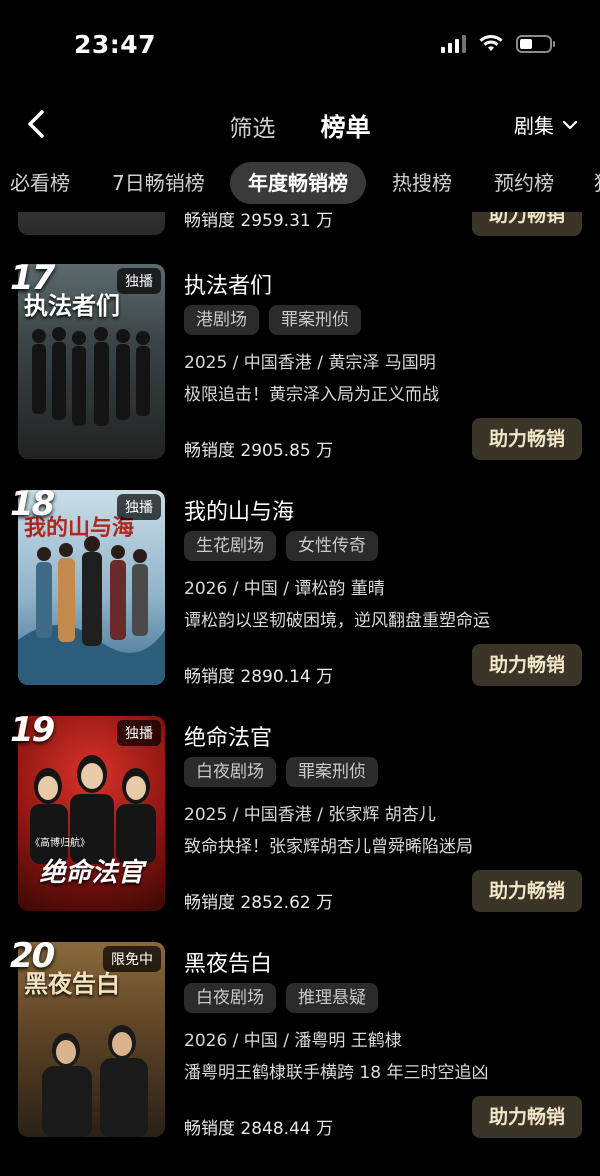 The height and width of the screenshot is (1176, 600). I want to click on show-title: 黑夜告白, so click(228, 962).